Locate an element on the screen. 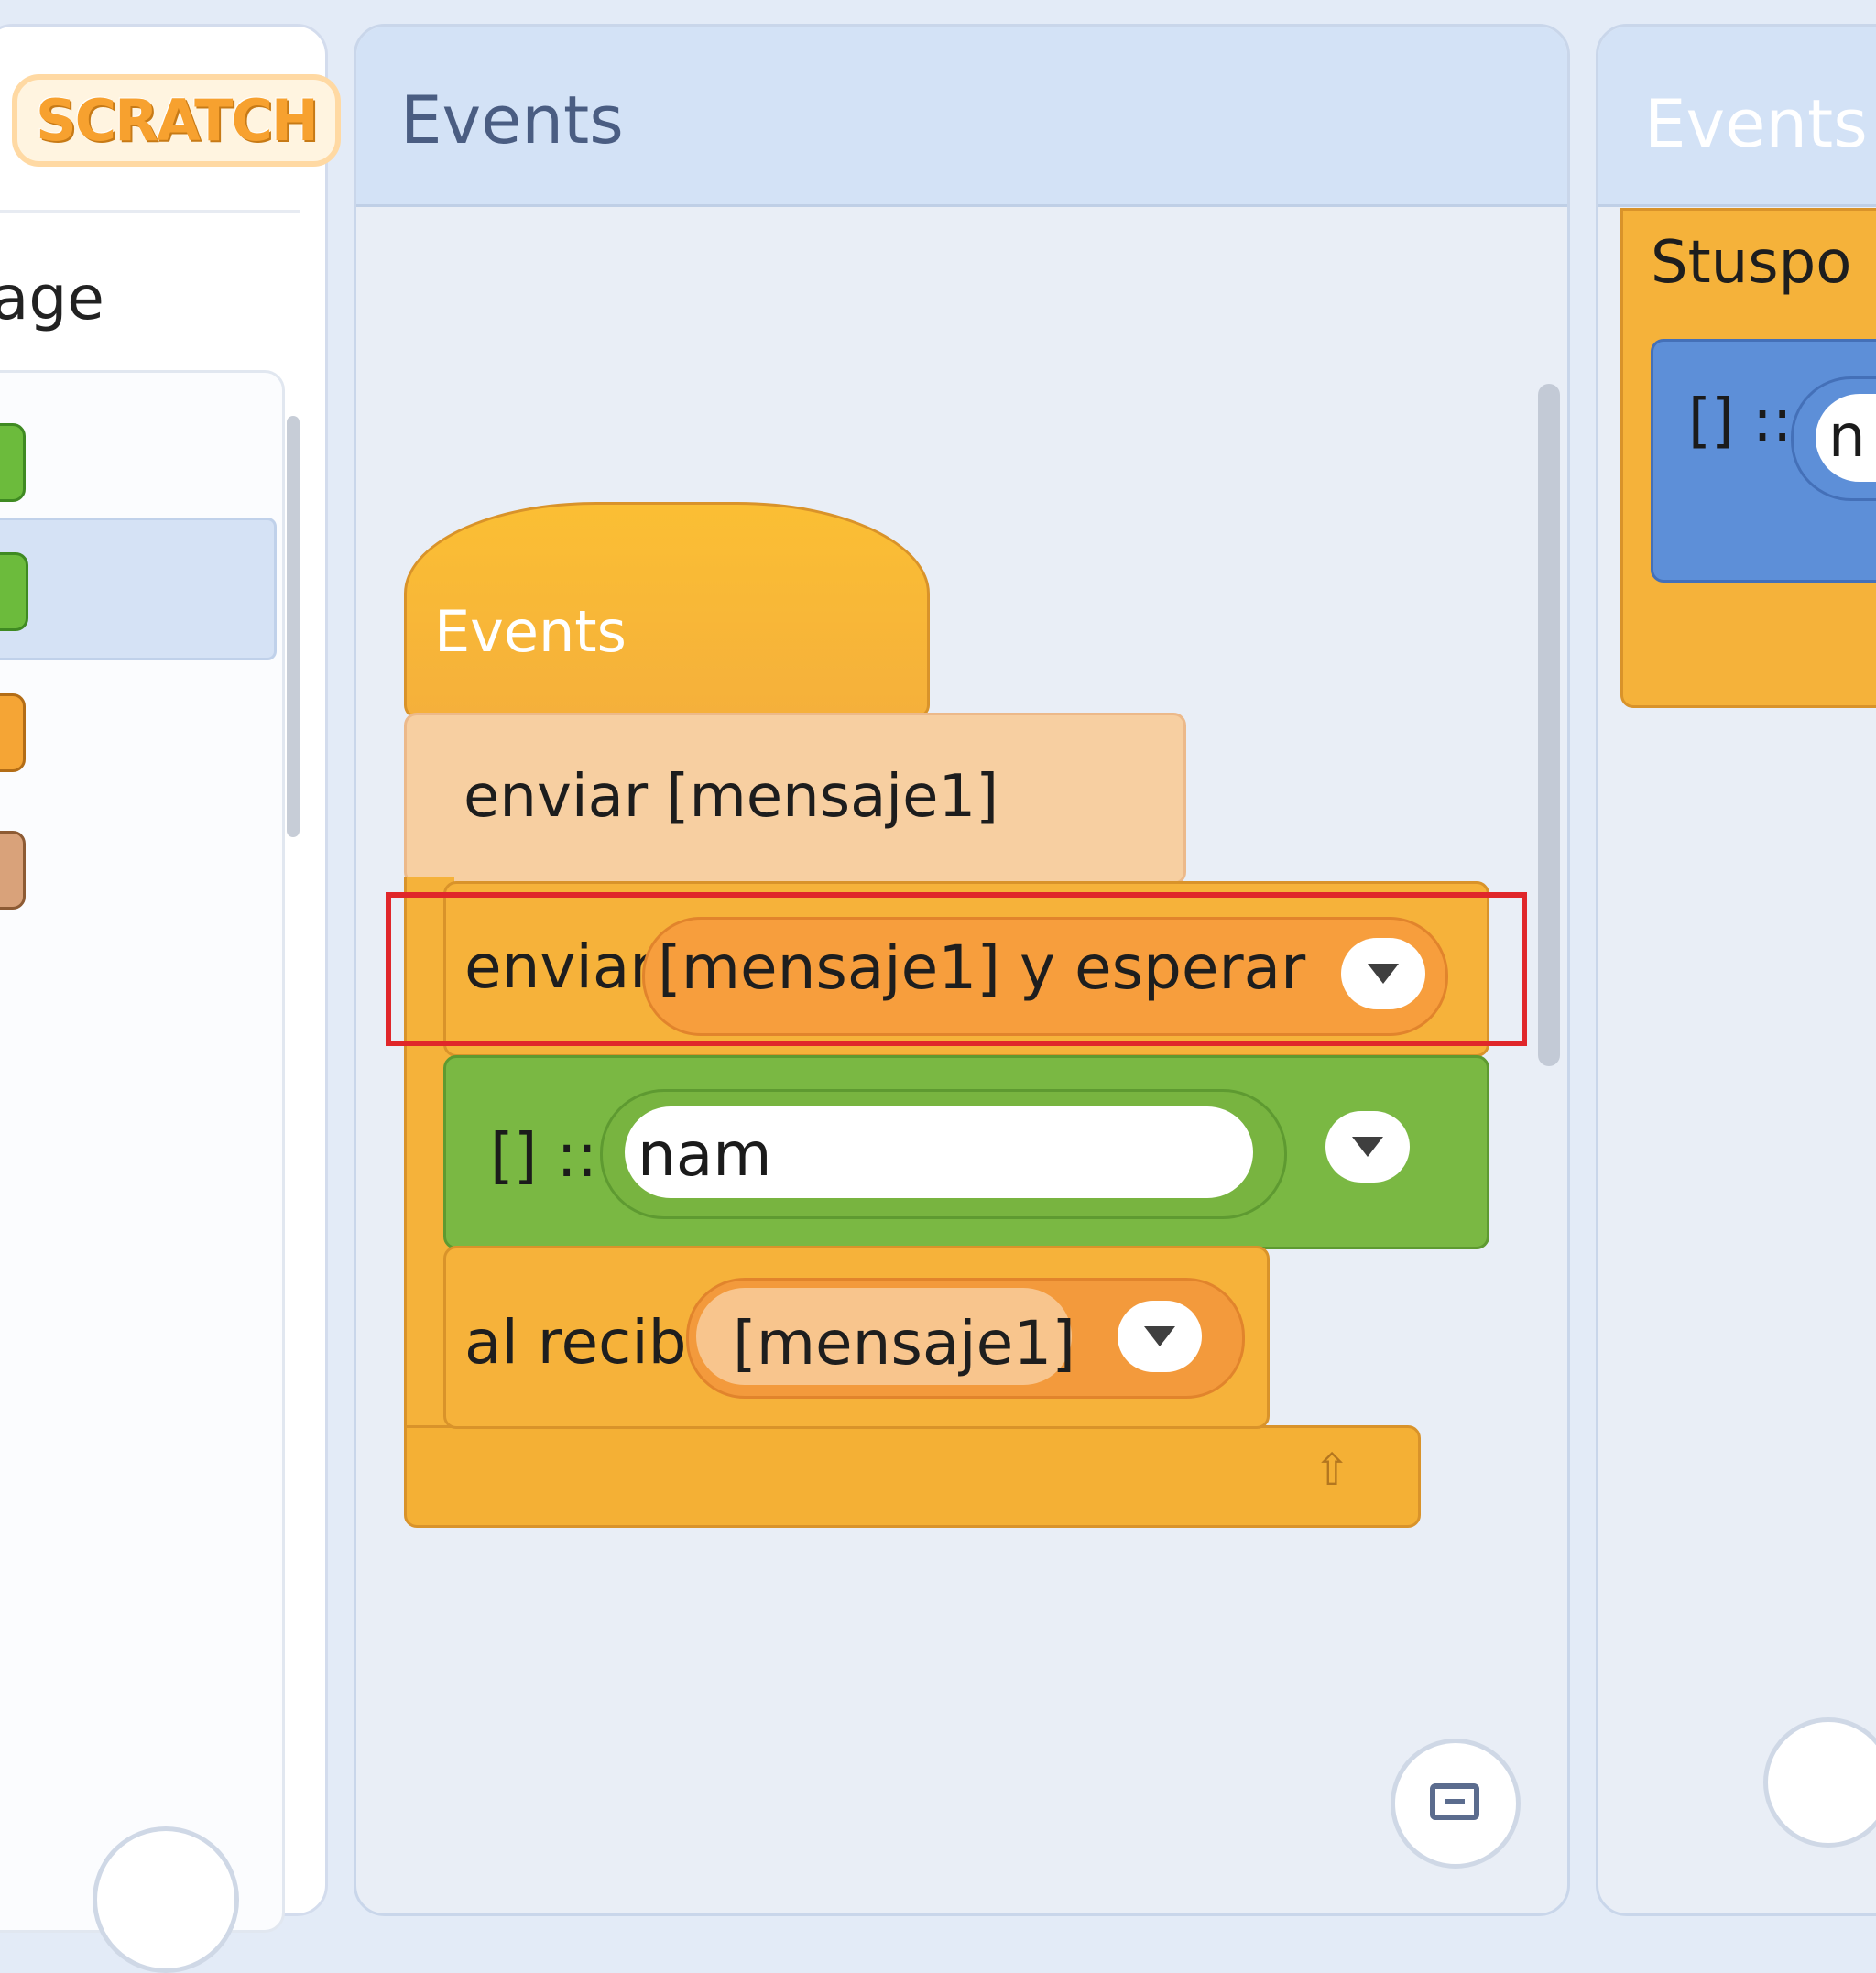 The image size is (1876, 1973). send-message-block: enviar [mensaje1] is located at coordinates (795, 799).